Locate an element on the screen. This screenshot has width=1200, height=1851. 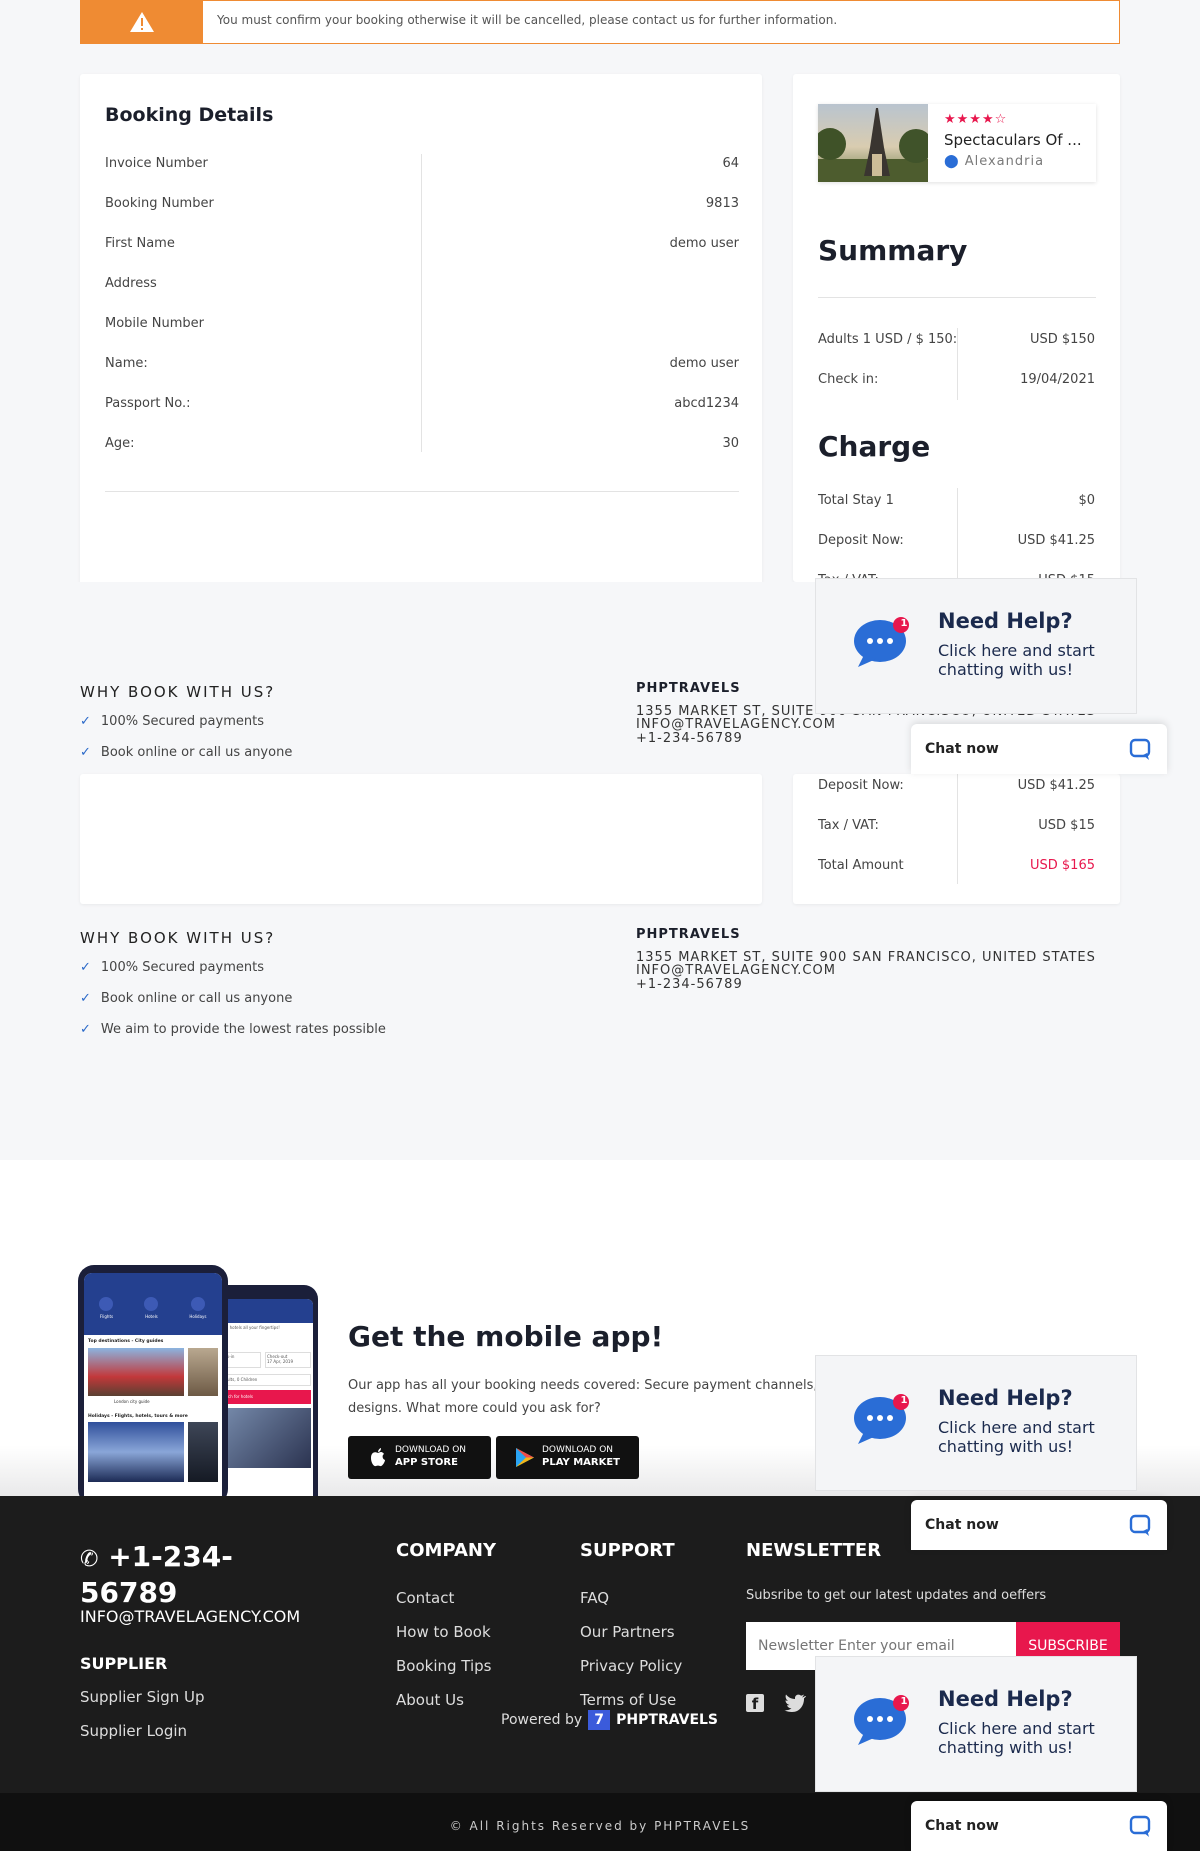
summary-label: Adults 1 USD / $ 150: is located at coordinates (888, 339).